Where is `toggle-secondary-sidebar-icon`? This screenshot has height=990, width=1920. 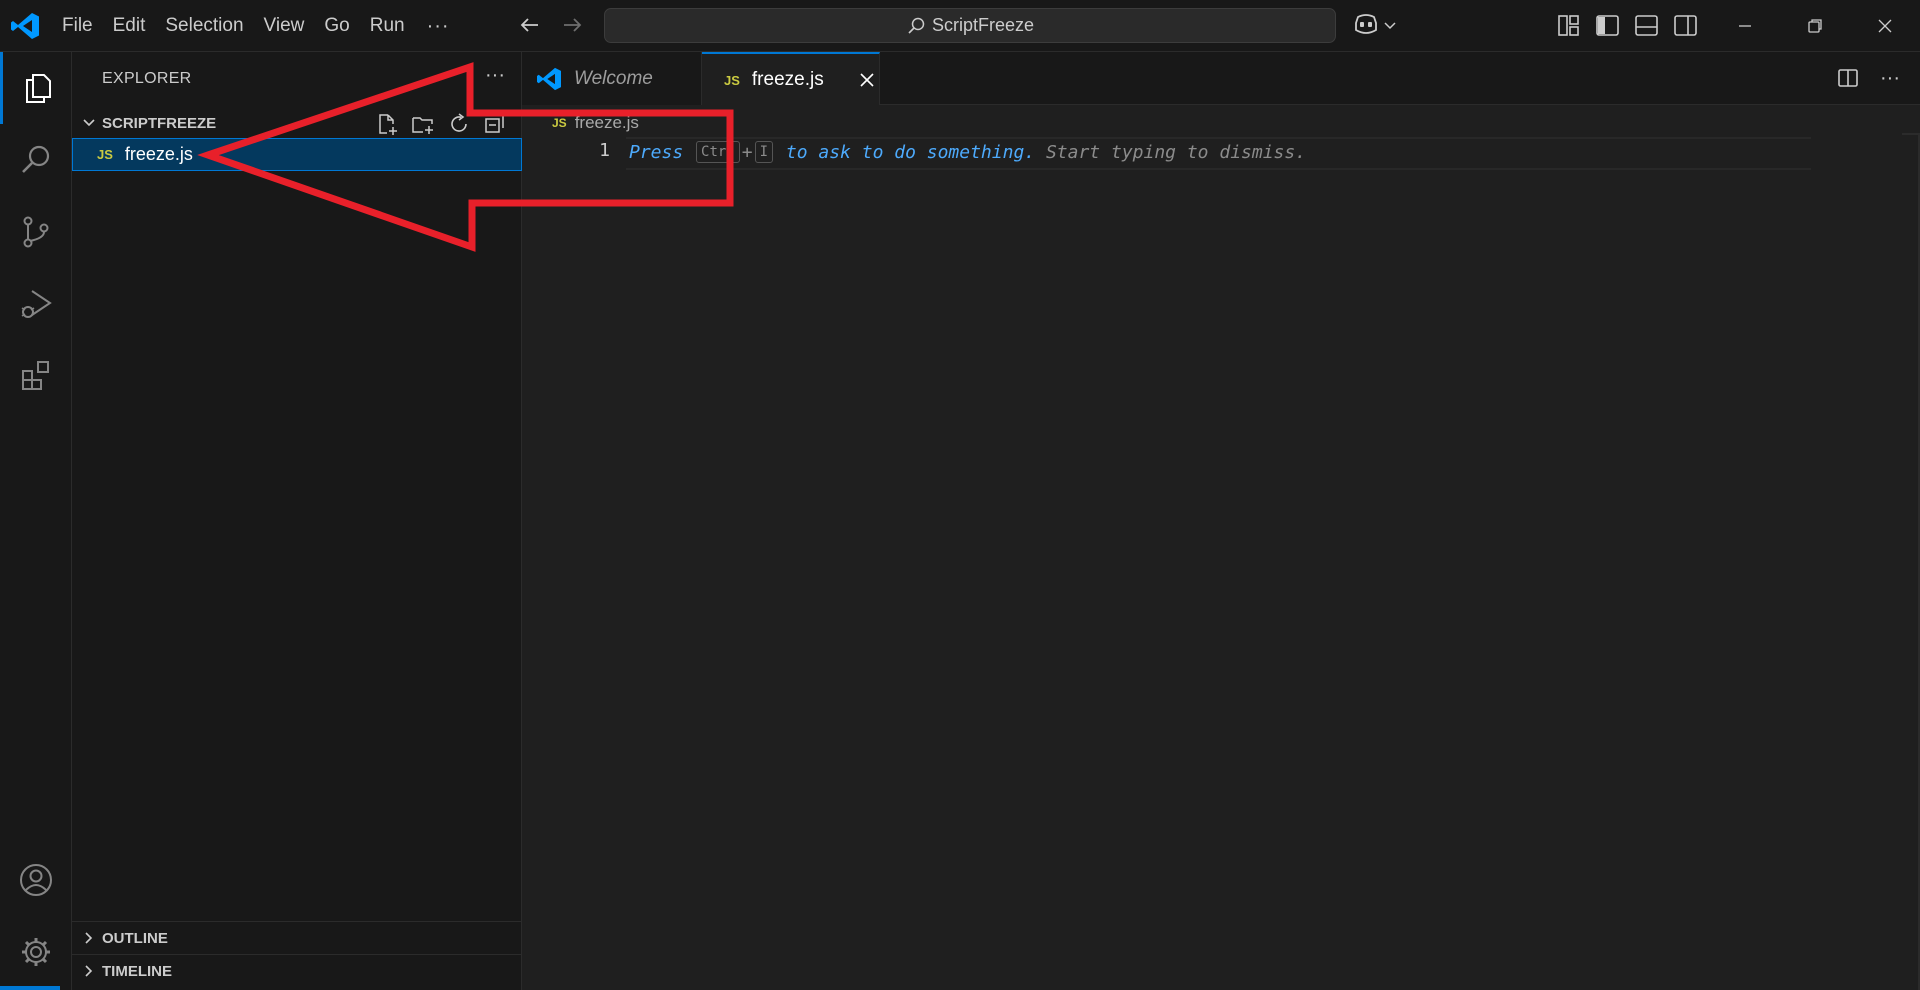
toggle-secondary-sidebar-icon is located at coordinates (1685, 25).